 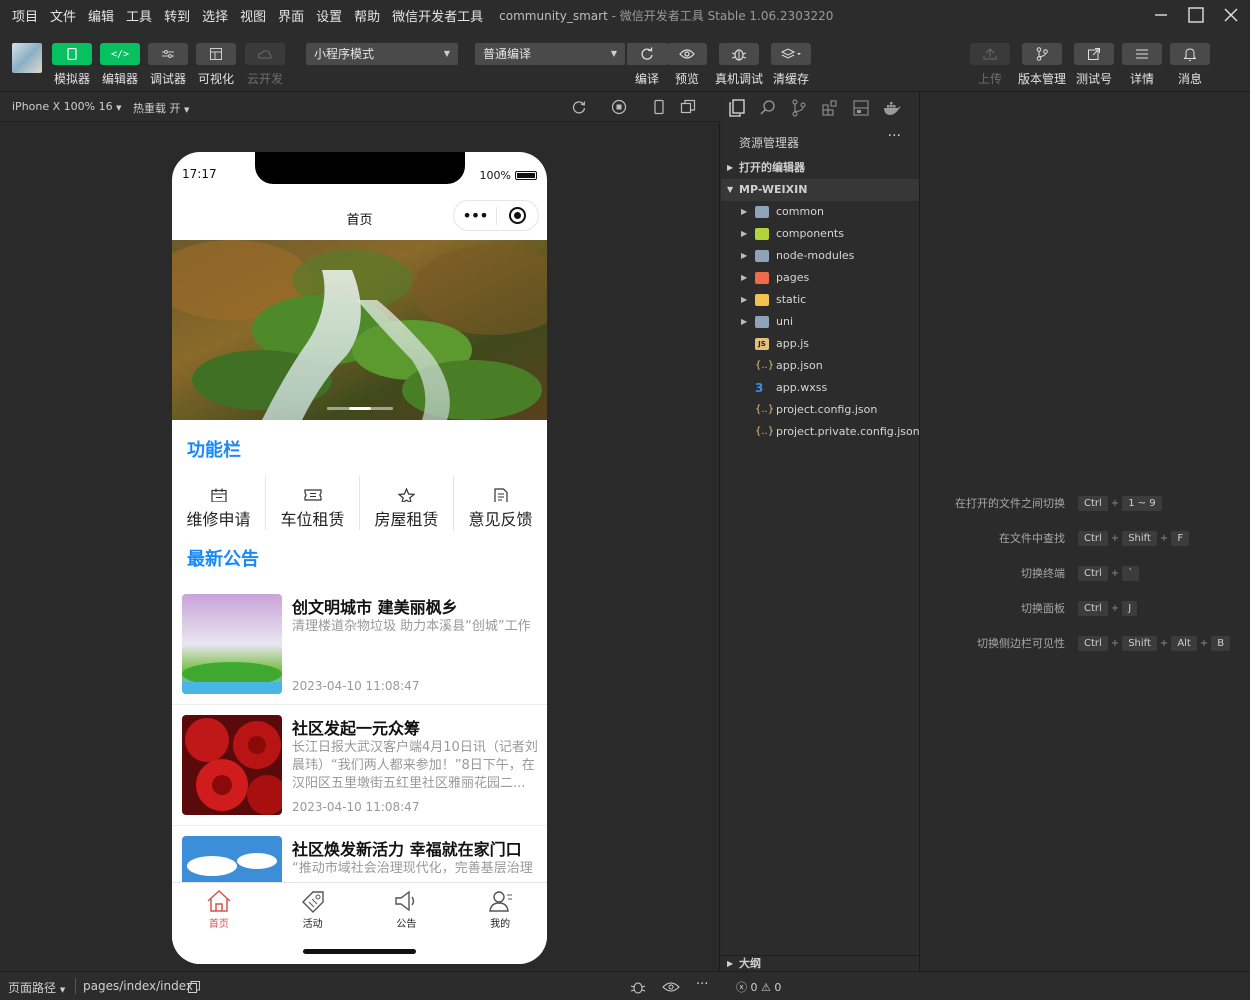 I want to click on json-file-icon: {..}, so click(x=765, y=431).